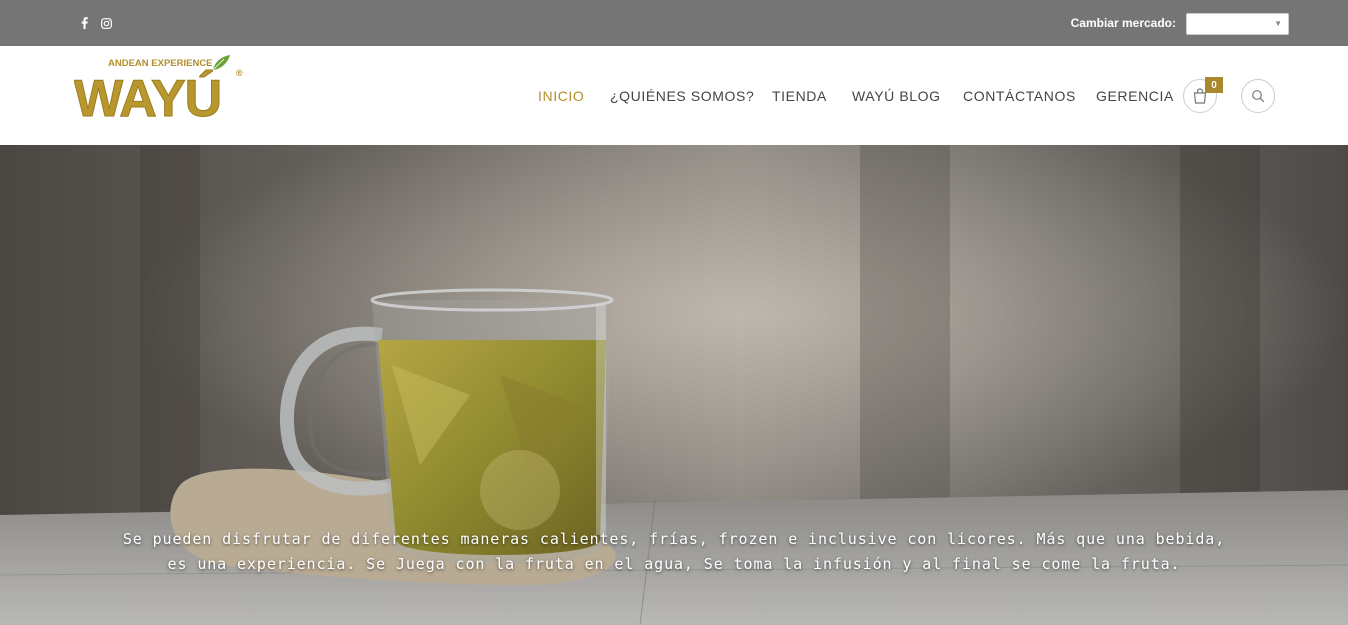 Image resolution: width=1348 pixels, height=625 pixels. I want to click on nav-item-wayu-blog: WAYÚ BLOG, so click(896, 96).